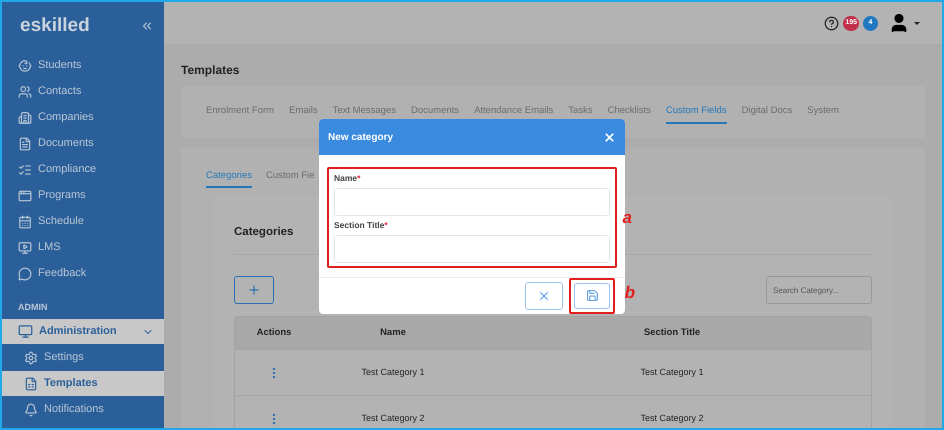 This screenshot has height=430, width=944. What do you see at coordinates (823, 112) in the screenshot?
I see `tab: System` at bounding box center [823, 112].